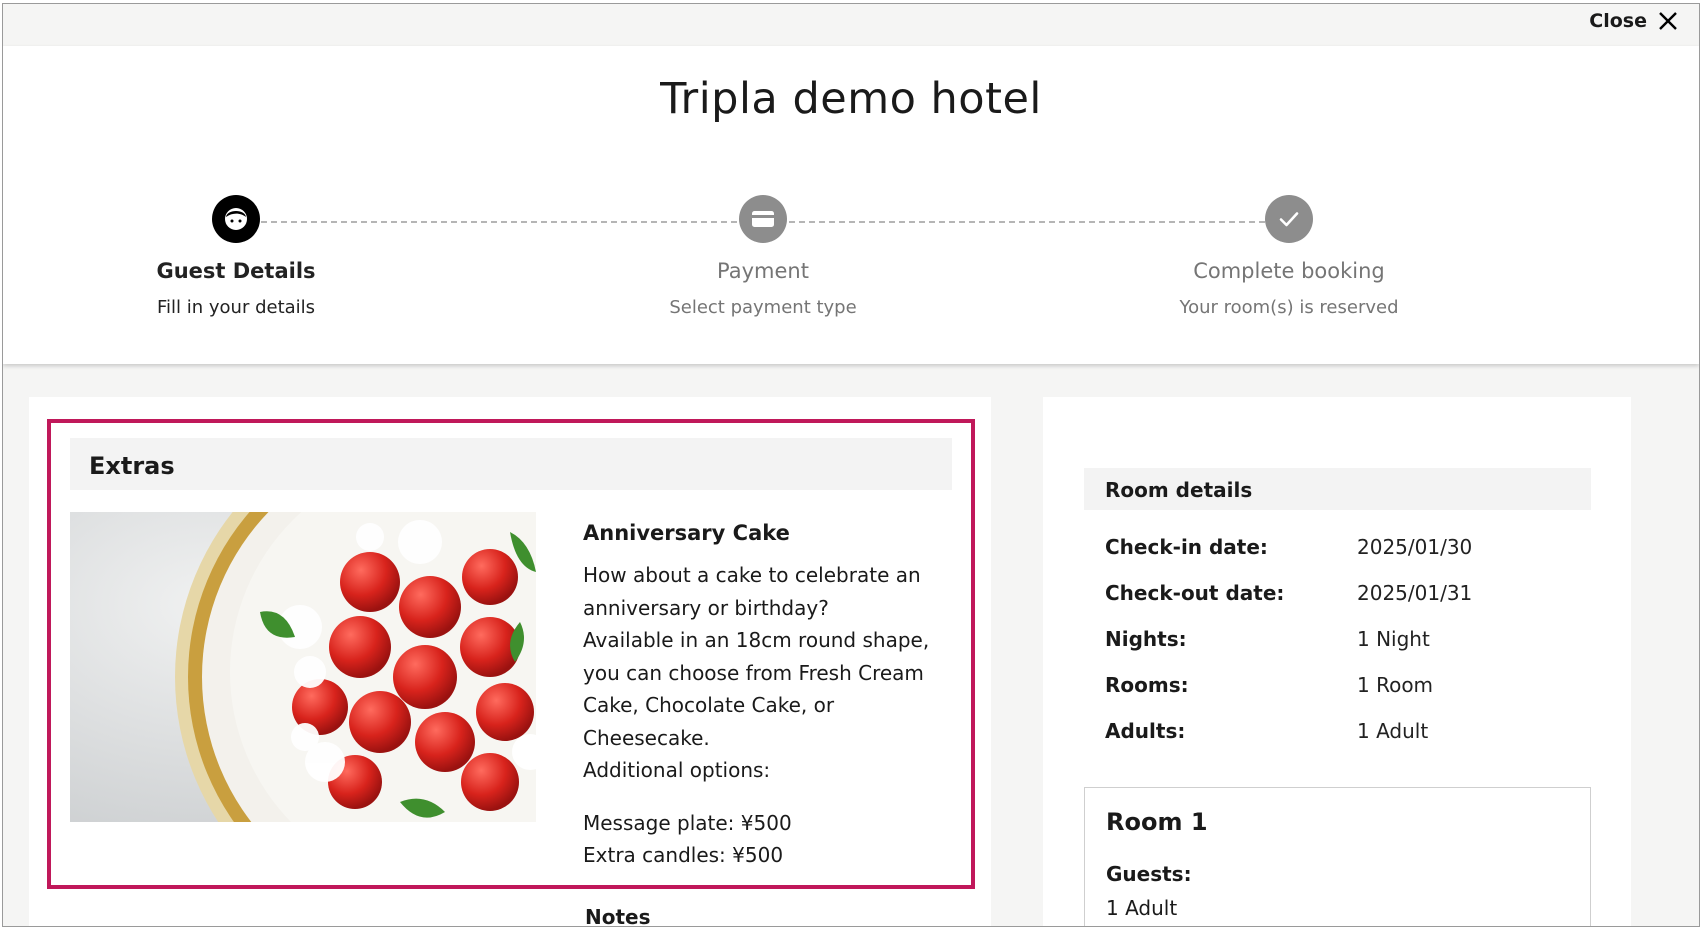  I want to click on notes-label: Notes, so click(618, 916).